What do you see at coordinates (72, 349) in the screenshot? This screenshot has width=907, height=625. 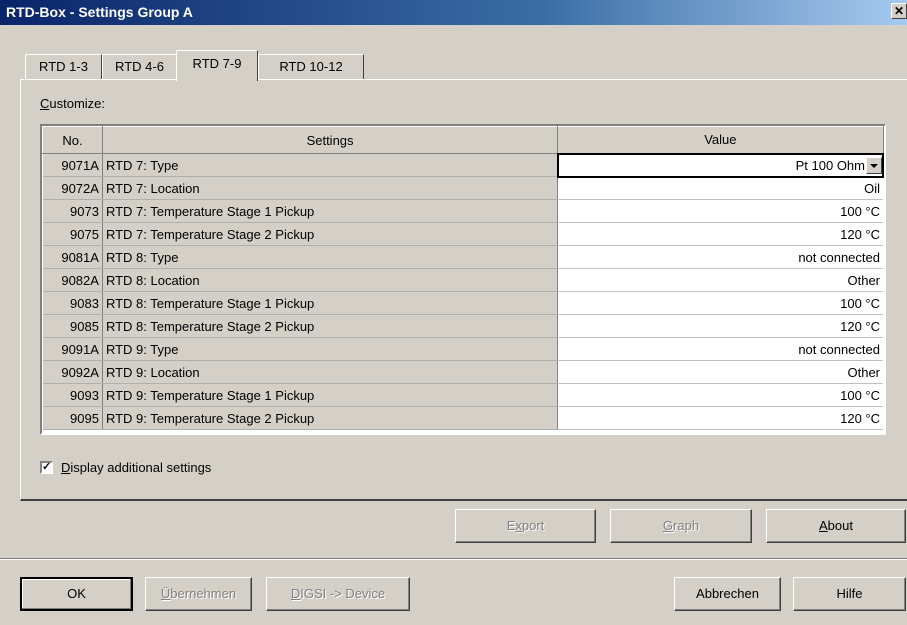 I see `row-number: 9091A` at bounding box center [72, 349].